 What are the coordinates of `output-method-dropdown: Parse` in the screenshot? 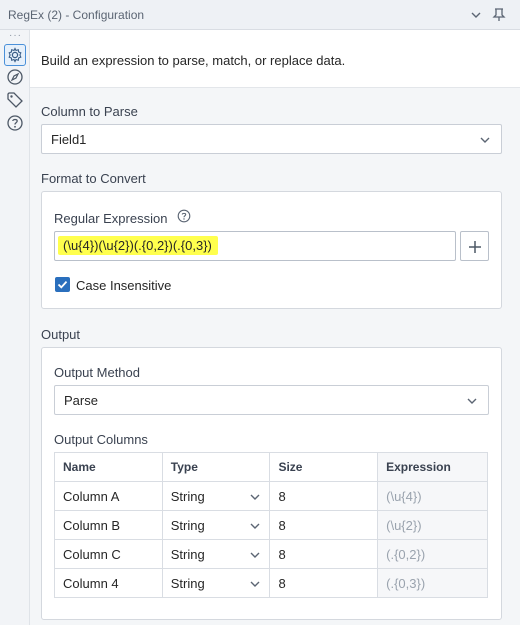 It's located at (271, 400).